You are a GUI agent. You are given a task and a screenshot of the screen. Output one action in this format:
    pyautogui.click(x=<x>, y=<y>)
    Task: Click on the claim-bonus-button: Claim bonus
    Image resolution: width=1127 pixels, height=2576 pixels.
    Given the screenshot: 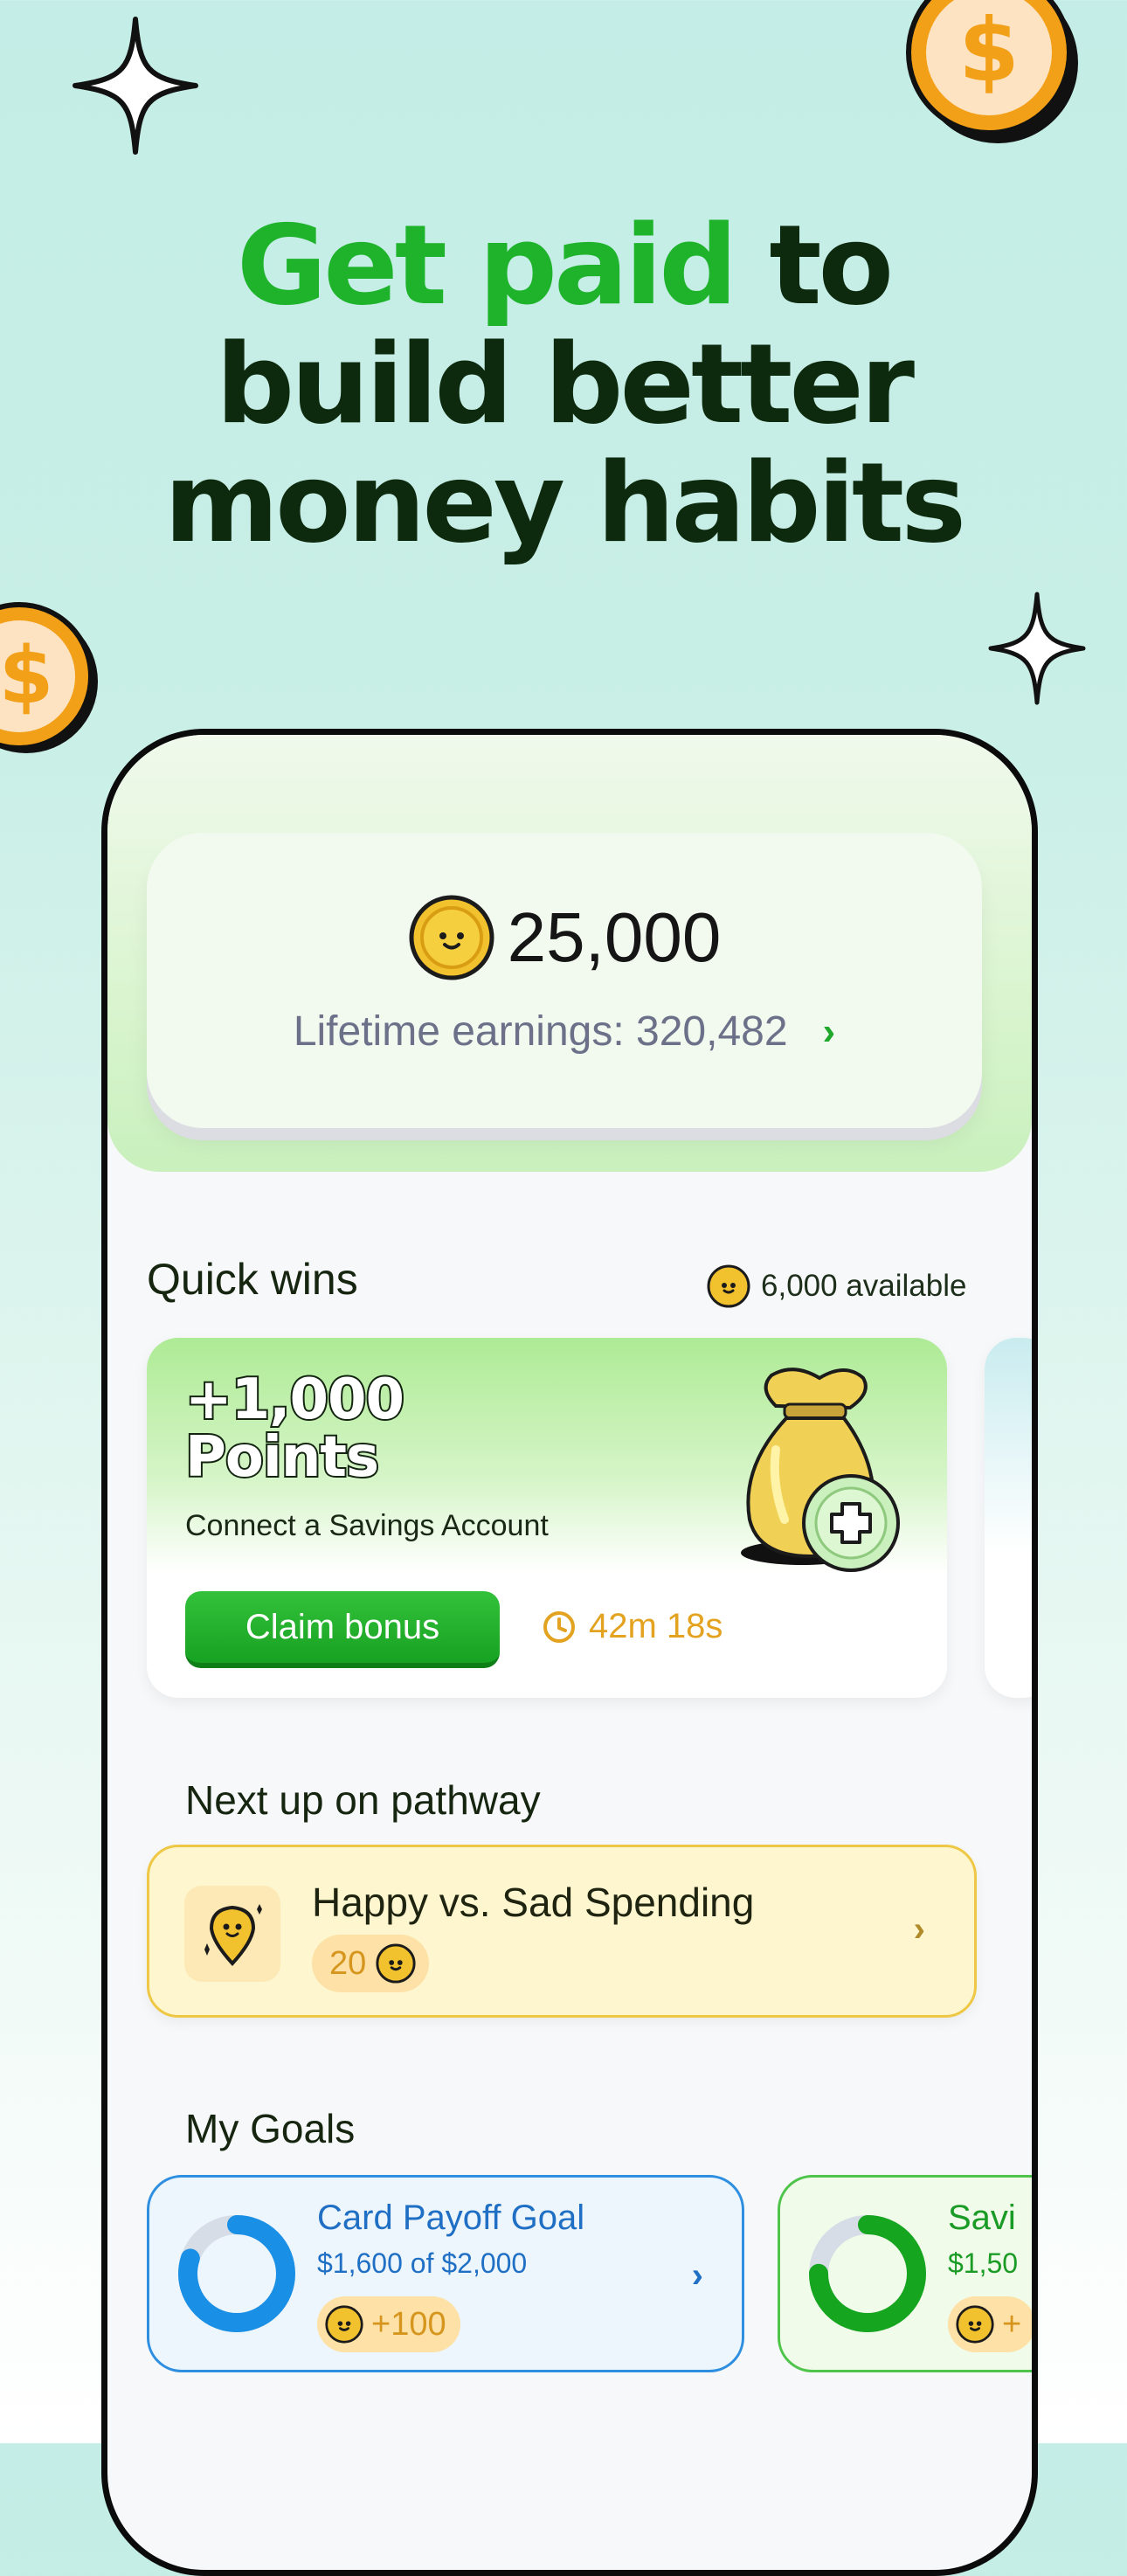 What is the action you would take?
    pyautogui.click(x=342, y=1629)
    